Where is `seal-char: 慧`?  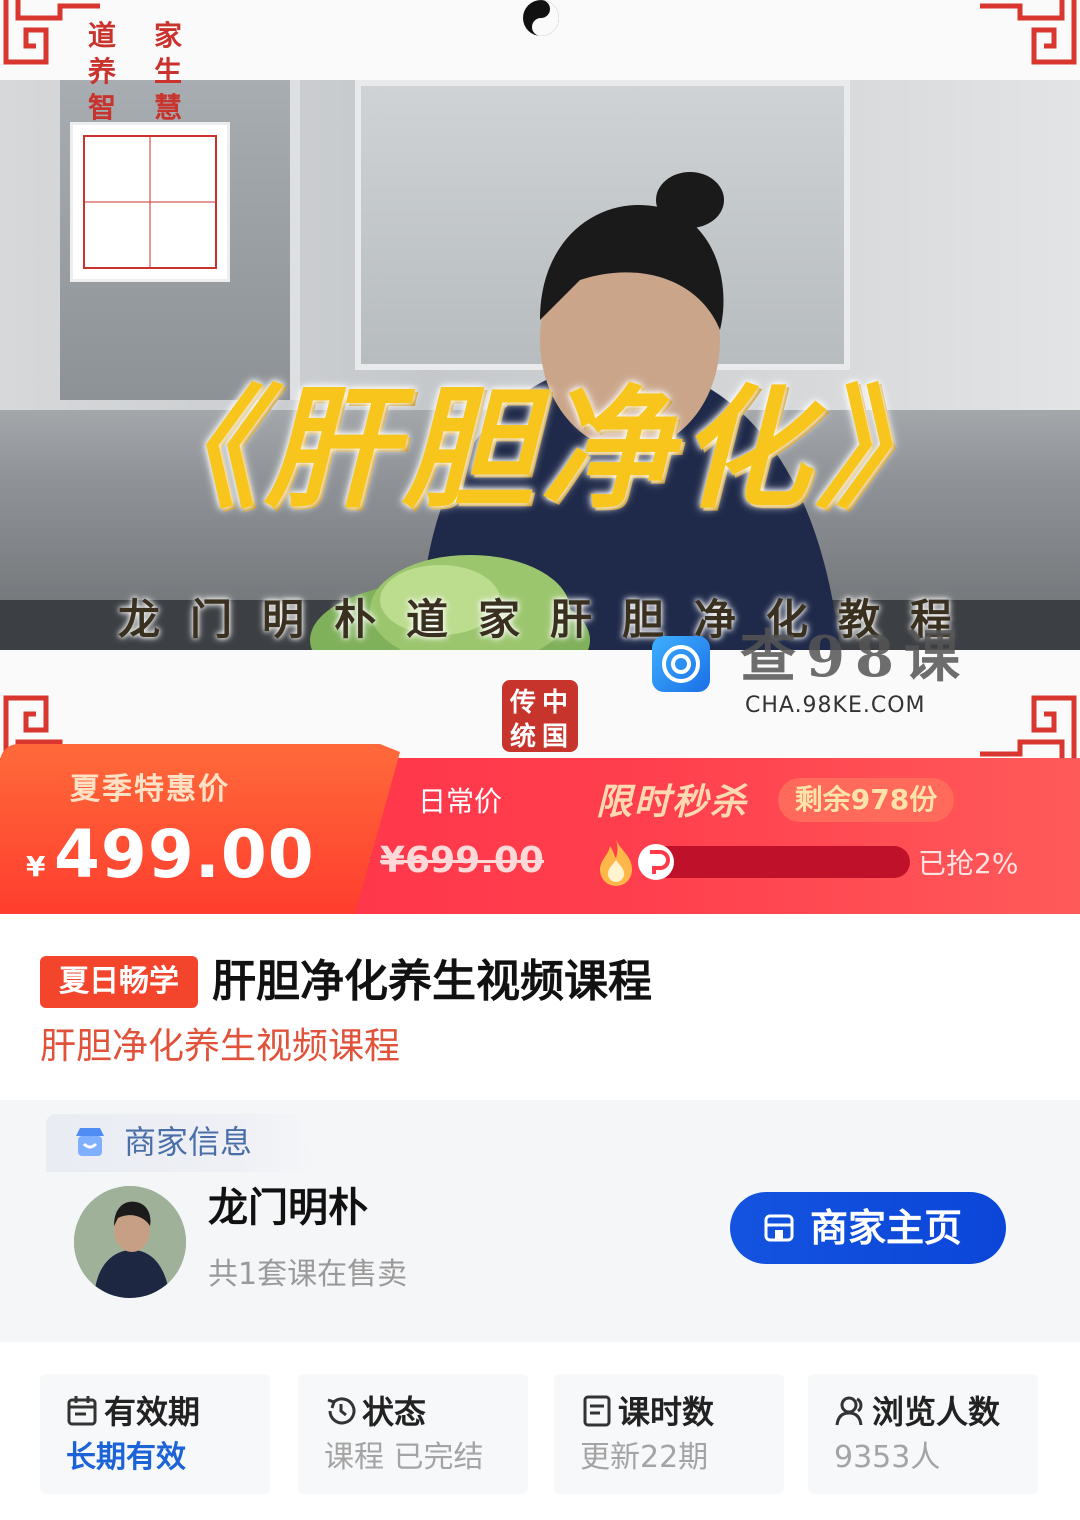 seal-char: 慧 is located at coordinates (167, 107).